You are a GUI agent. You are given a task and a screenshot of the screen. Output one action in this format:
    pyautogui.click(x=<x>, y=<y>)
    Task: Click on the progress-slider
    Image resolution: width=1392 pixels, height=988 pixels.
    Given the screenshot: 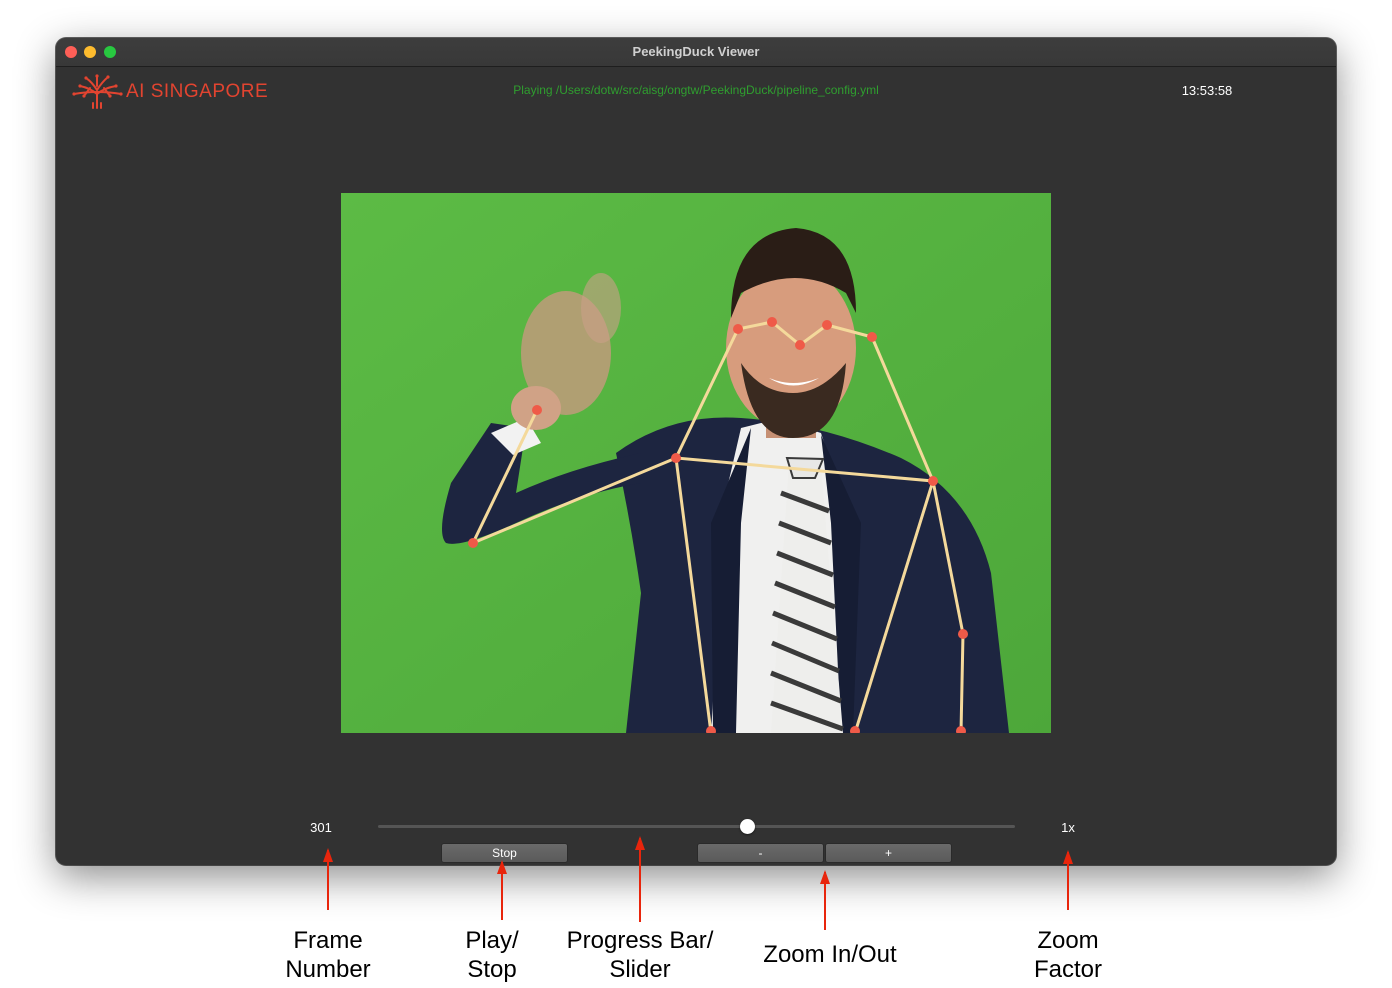 What is the action you would take?
    pyautogui.click(x=696, y=827)
    